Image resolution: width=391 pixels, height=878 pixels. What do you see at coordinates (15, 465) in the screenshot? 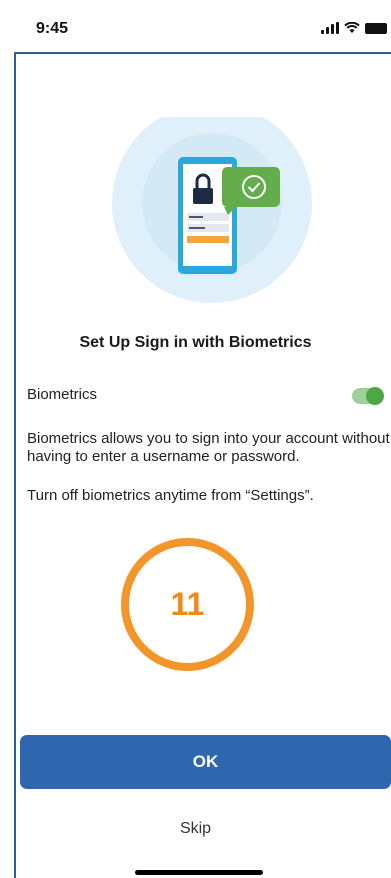
I see `frame-border-left` at bounding box center [15, 465].